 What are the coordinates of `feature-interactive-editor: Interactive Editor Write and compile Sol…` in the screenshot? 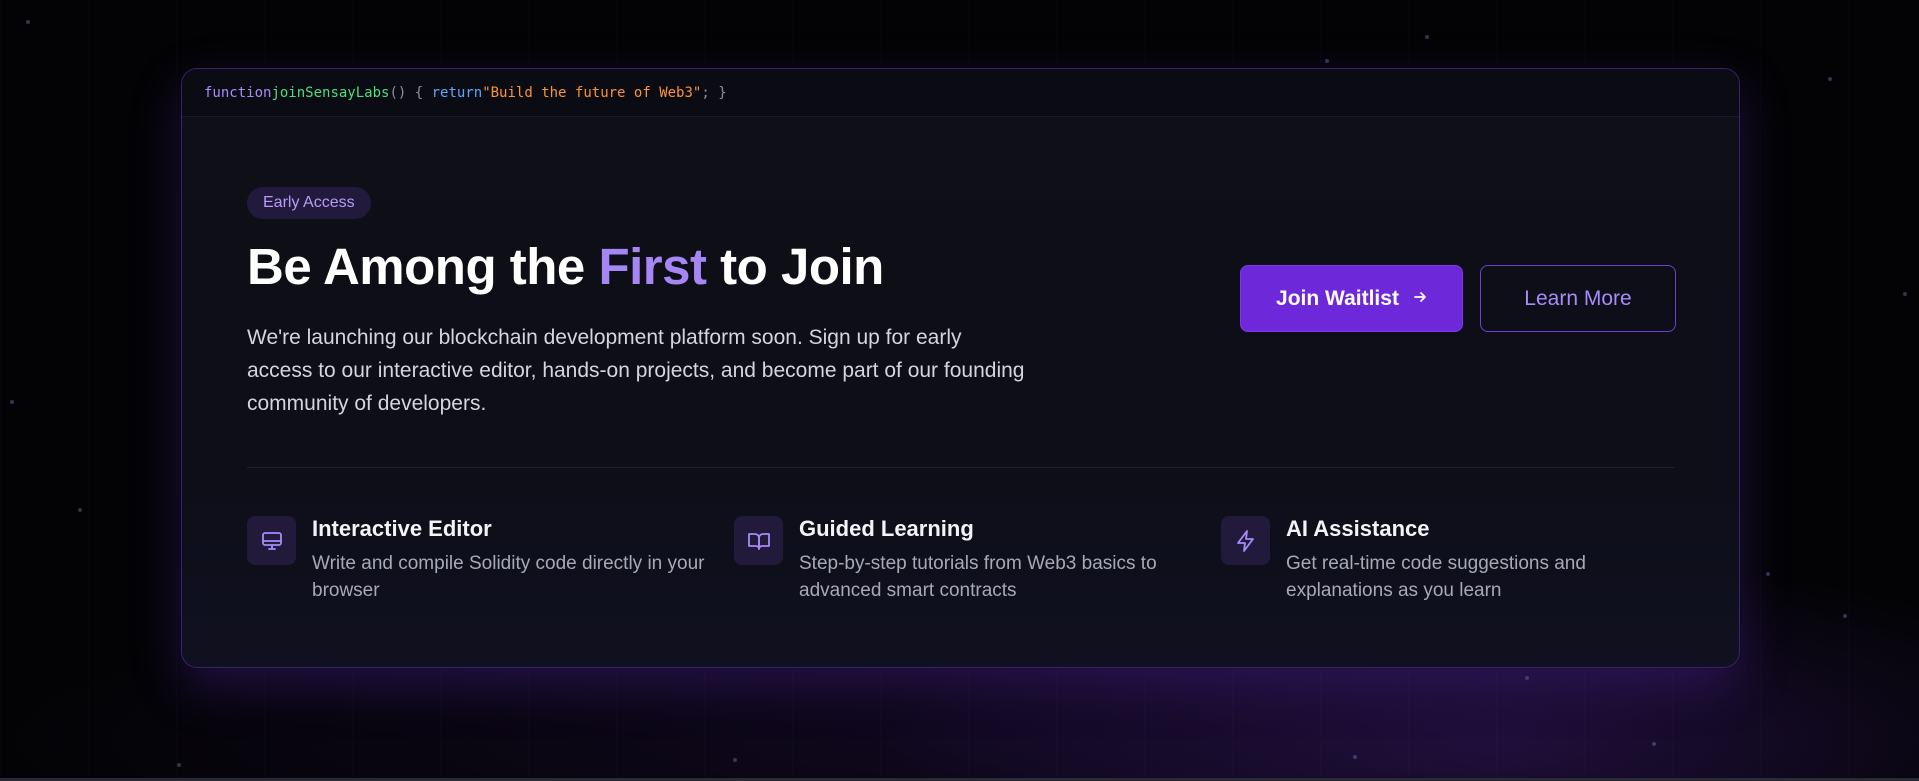 It's located at (484, 560).